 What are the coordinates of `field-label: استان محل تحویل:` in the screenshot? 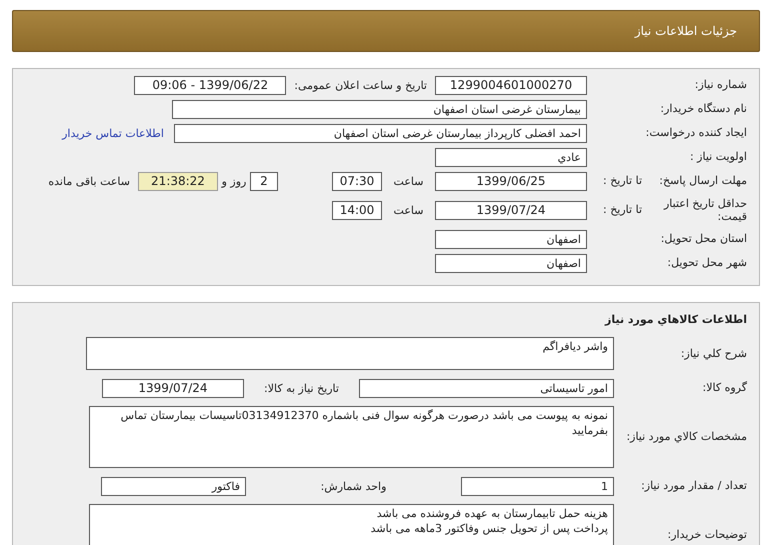 It's located at (703, 239).